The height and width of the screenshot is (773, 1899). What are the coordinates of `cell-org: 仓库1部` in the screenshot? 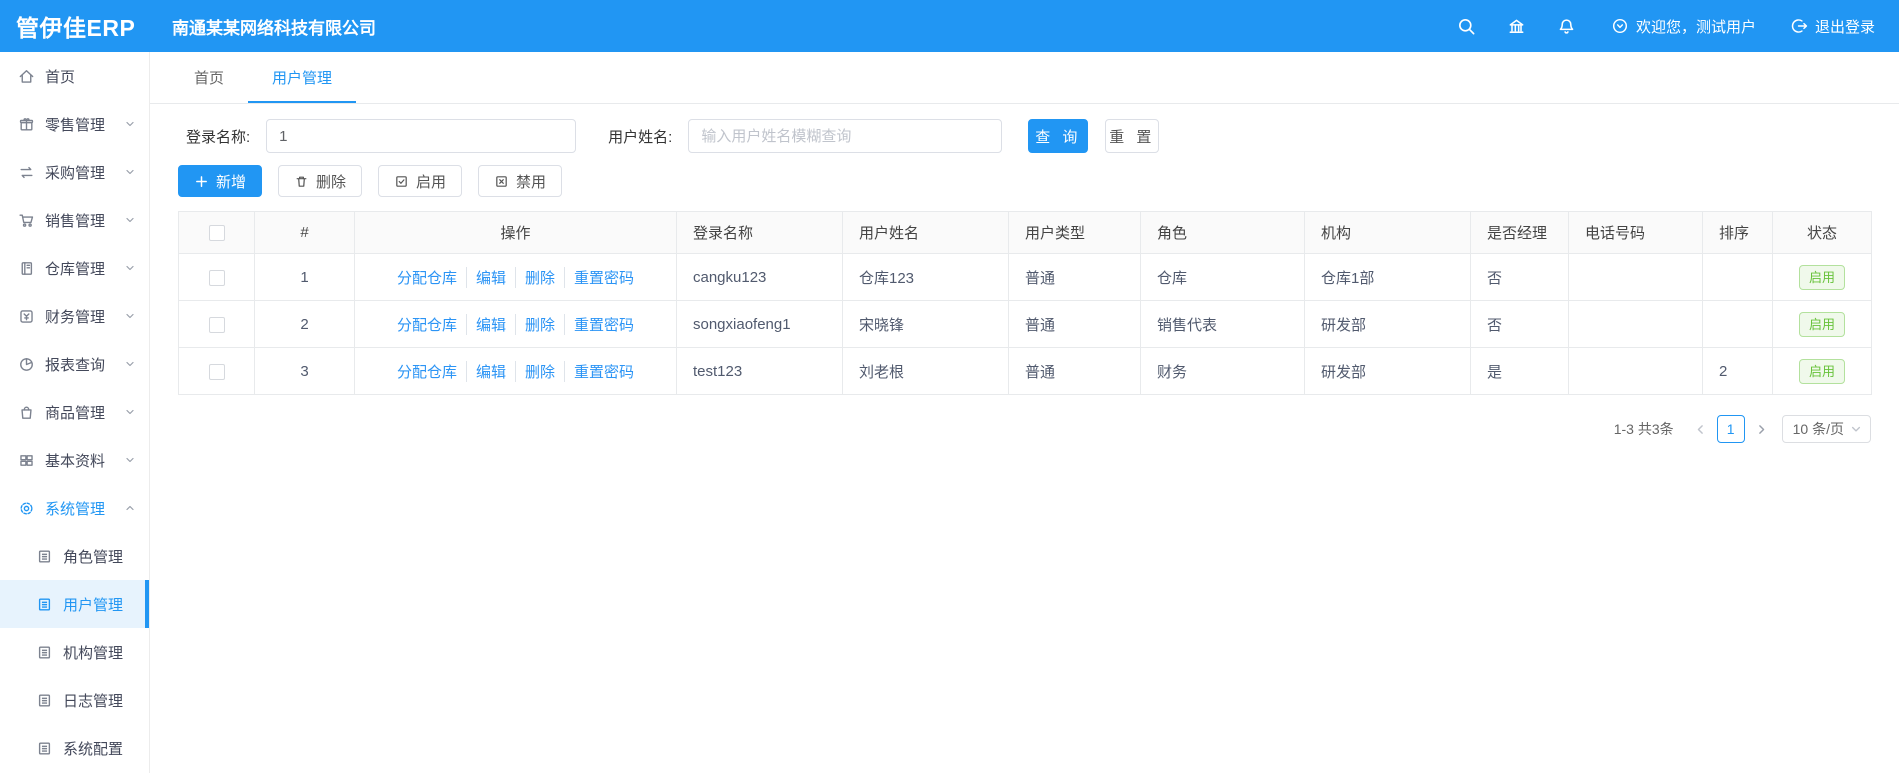 It's located at (1387, 277).